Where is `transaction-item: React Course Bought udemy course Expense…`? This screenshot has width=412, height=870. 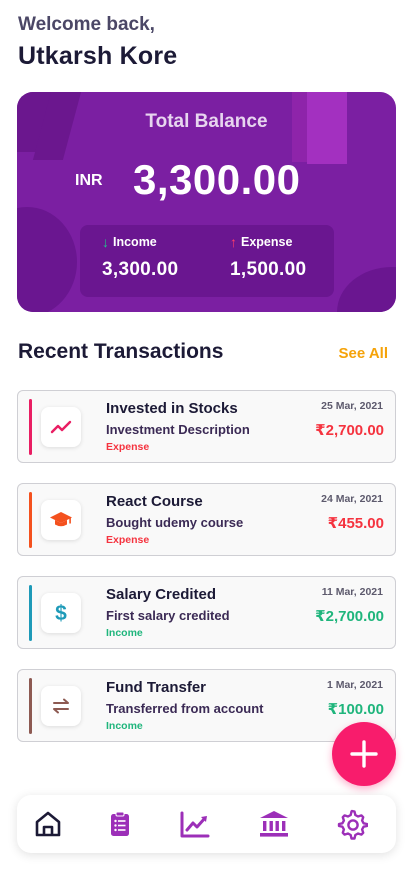 transaction-item: React Course Bought udemy course Expense… is located at coordinates (206, 519).